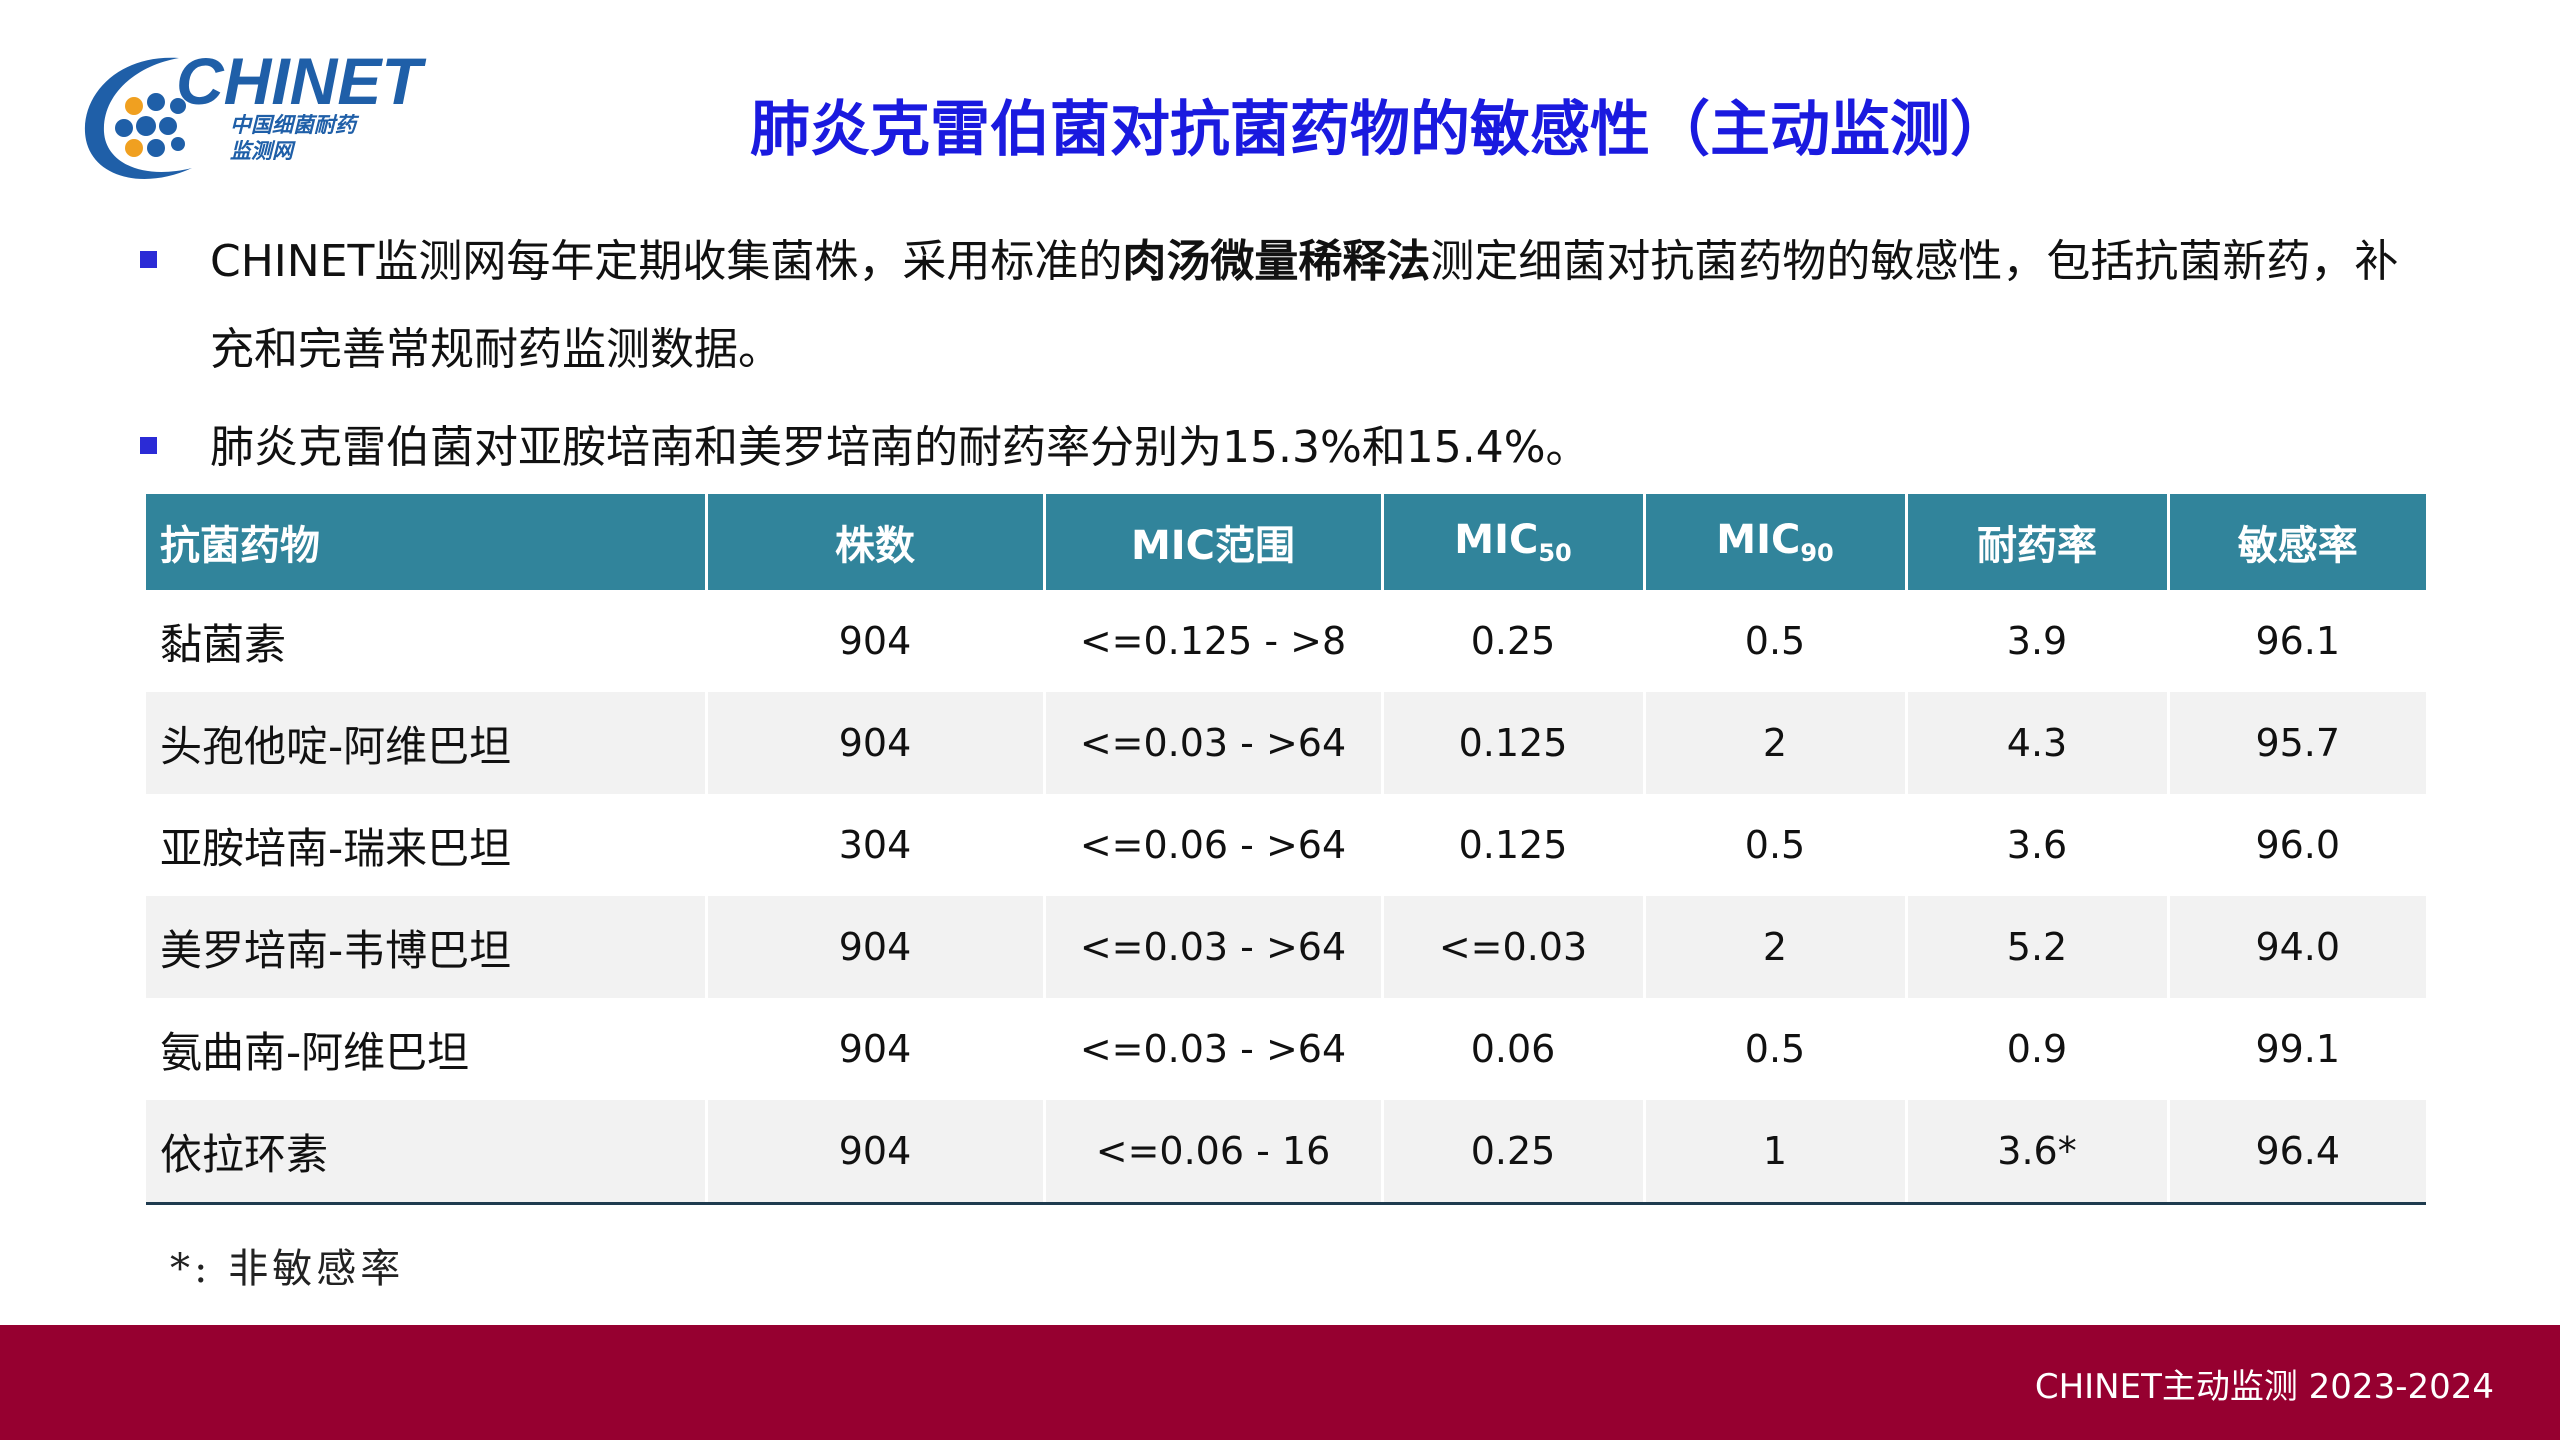 The width and height of the screenshot is (2560, 1440). Describe the element at coordinates (2036, 845) in the screenshot. I see `cell-resistance: 3.6` at that location.